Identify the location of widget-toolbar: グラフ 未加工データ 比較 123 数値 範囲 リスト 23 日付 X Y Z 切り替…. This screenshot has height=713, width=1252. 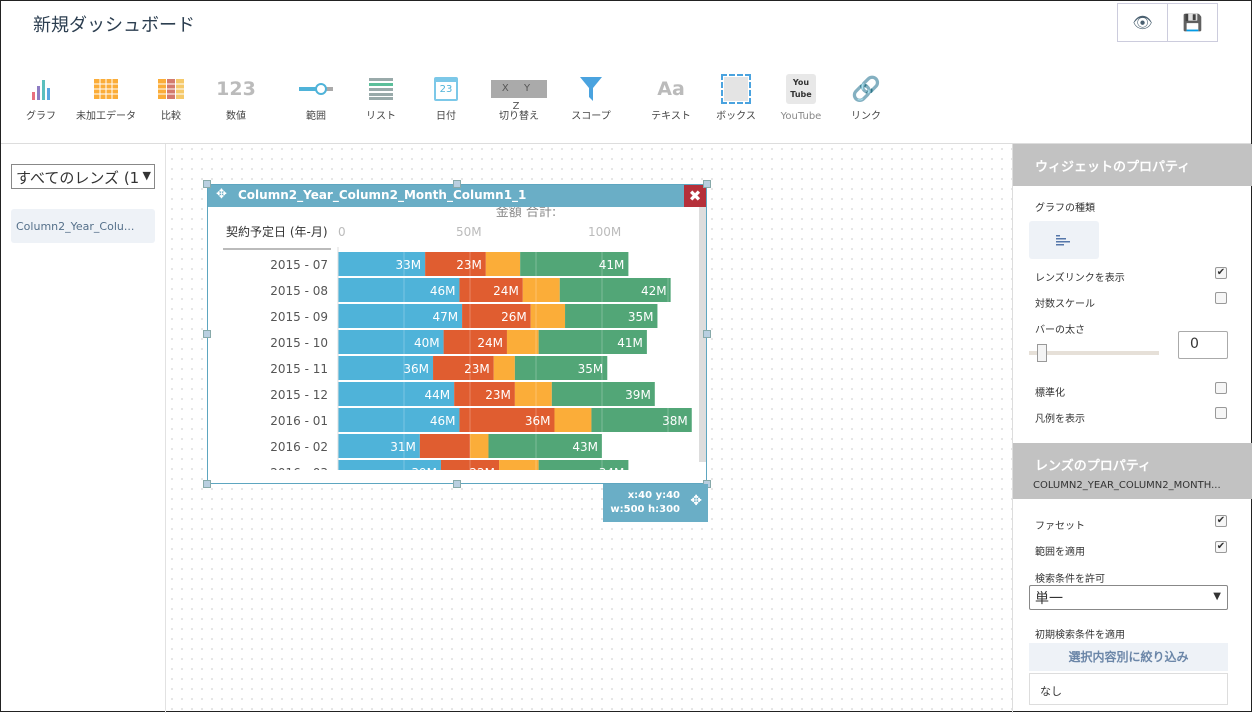
(451, 106).